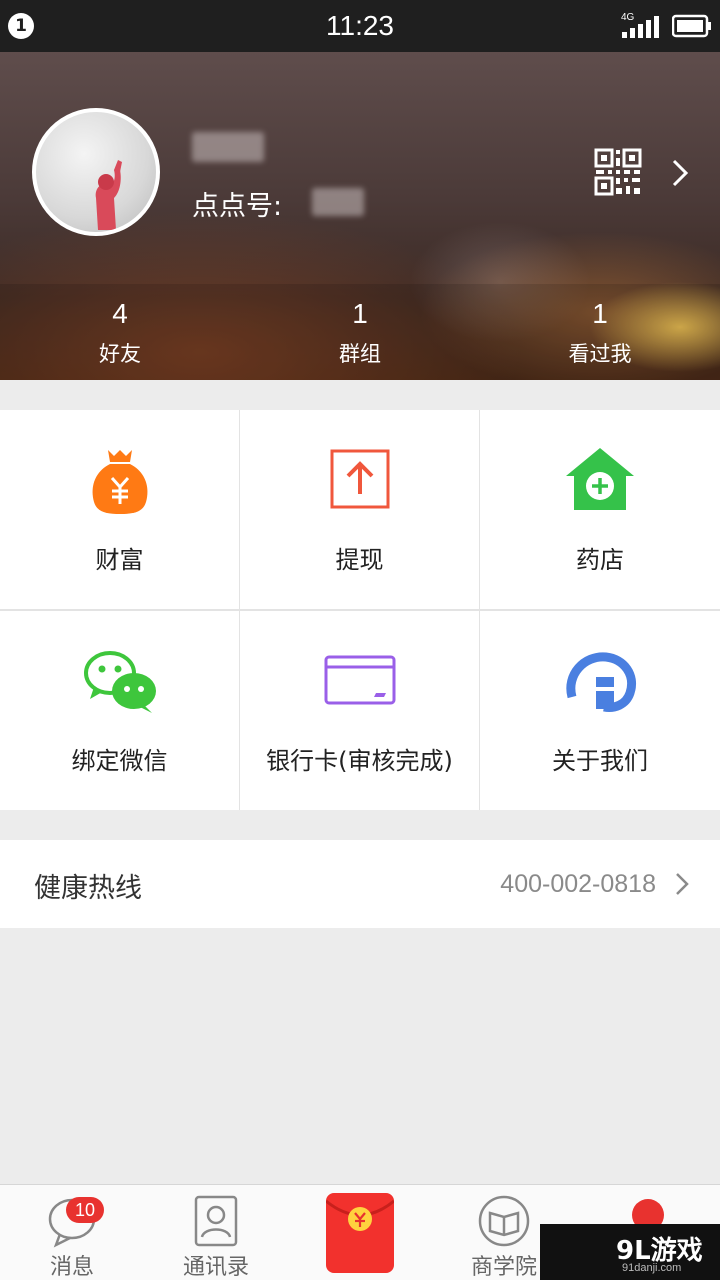 The width and height of the screenshot is (720, 1280). Describe the element at coordinates (600, 332) in the screenshot. I see `stat-visitors: 1 看过我` at that location.